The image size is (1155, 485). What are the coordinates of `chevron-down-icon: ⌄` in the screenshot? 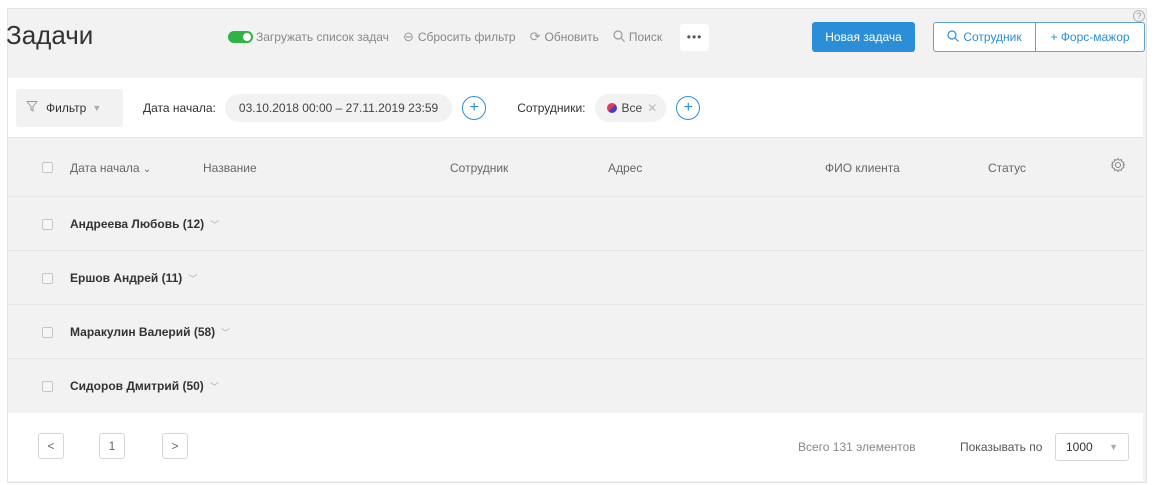 It's located at (147, 169).